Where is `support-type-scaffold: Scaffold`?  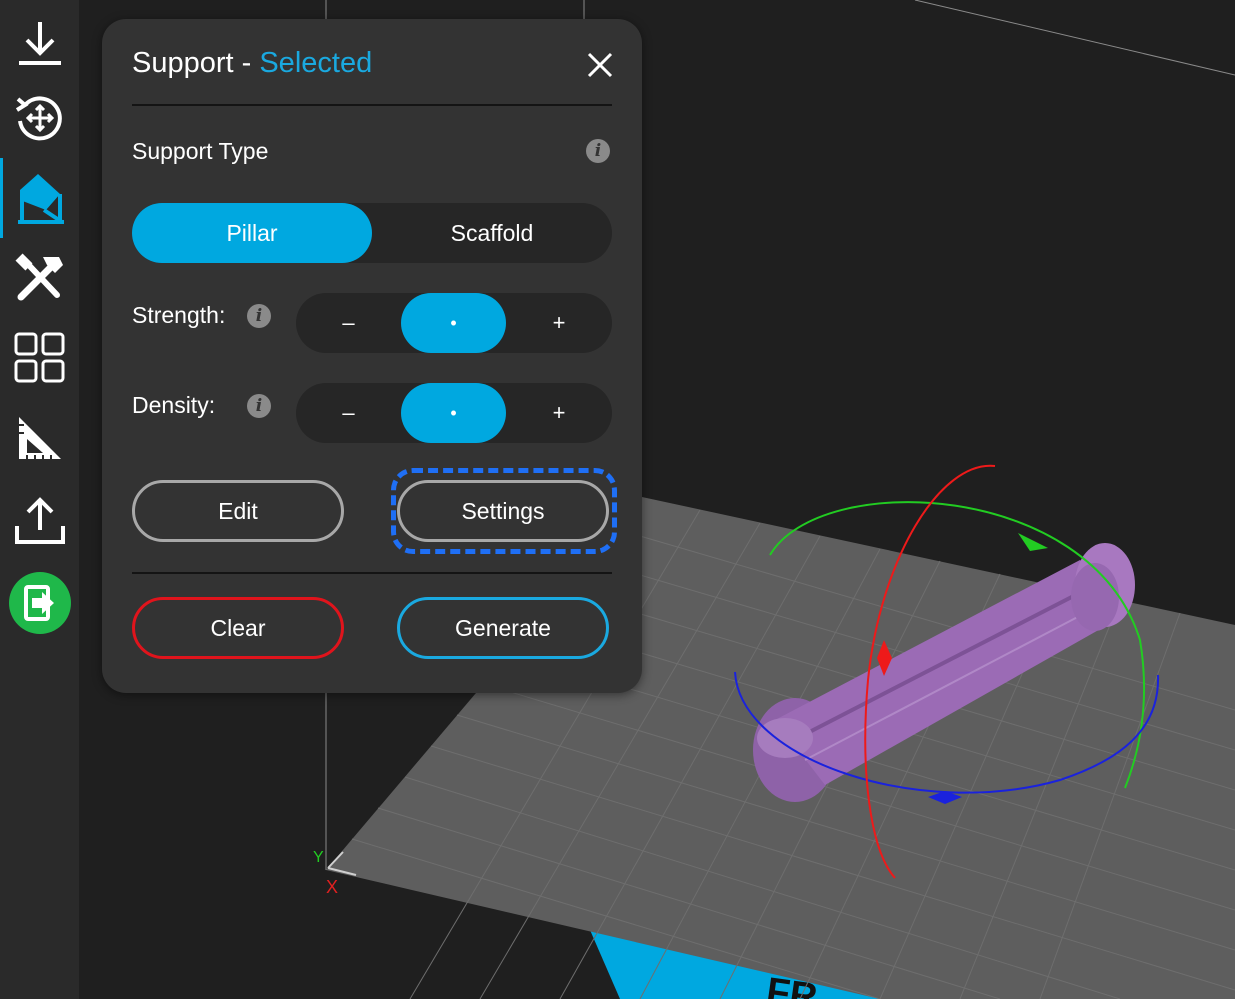 support-type-scaffold: Scaffold is located at coordinates (492, 233).